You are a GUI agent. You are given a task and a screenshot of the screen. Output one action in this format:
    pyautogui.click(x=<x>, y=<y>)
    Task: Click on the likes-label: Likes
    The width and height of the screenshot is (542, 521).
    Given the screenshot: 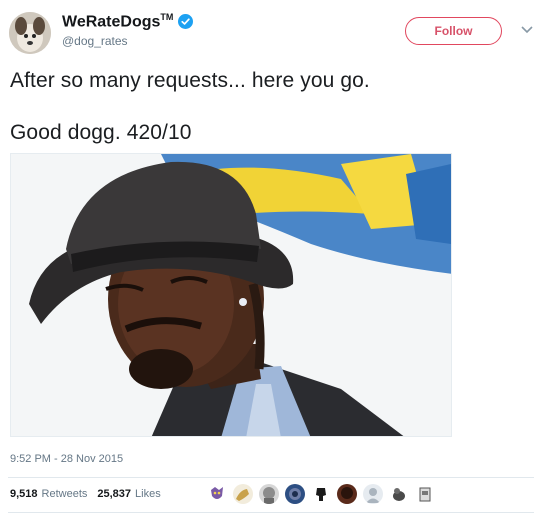 What is the action you would take?
    pyautogui.click(x=148, y=494)
    